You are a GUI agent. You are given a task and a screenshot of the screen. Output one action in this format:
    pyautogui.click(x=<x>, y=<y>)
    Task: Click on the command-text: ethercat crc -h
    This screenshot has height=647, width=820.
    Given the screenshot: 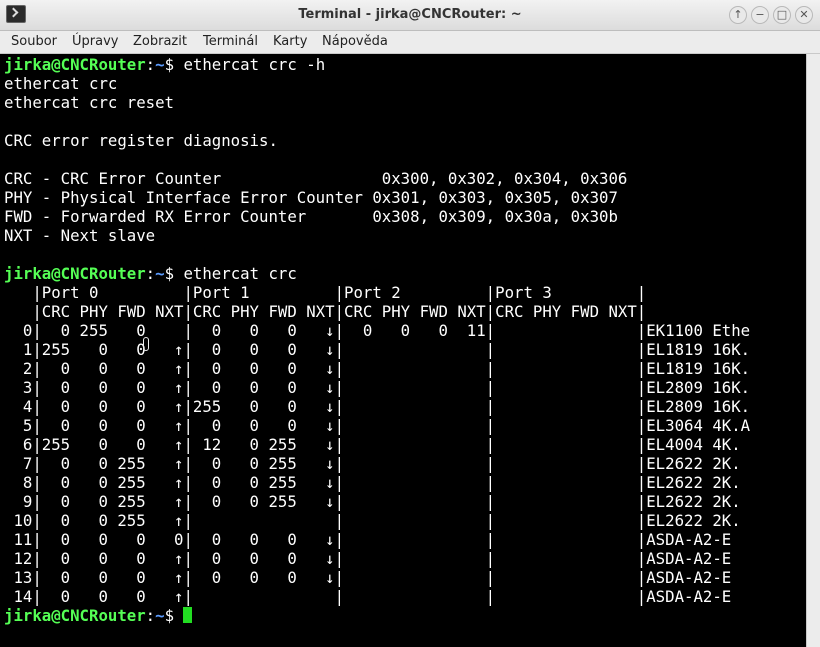 What is the action you would take?
    pyautogui.click(x=254, y=64)
    